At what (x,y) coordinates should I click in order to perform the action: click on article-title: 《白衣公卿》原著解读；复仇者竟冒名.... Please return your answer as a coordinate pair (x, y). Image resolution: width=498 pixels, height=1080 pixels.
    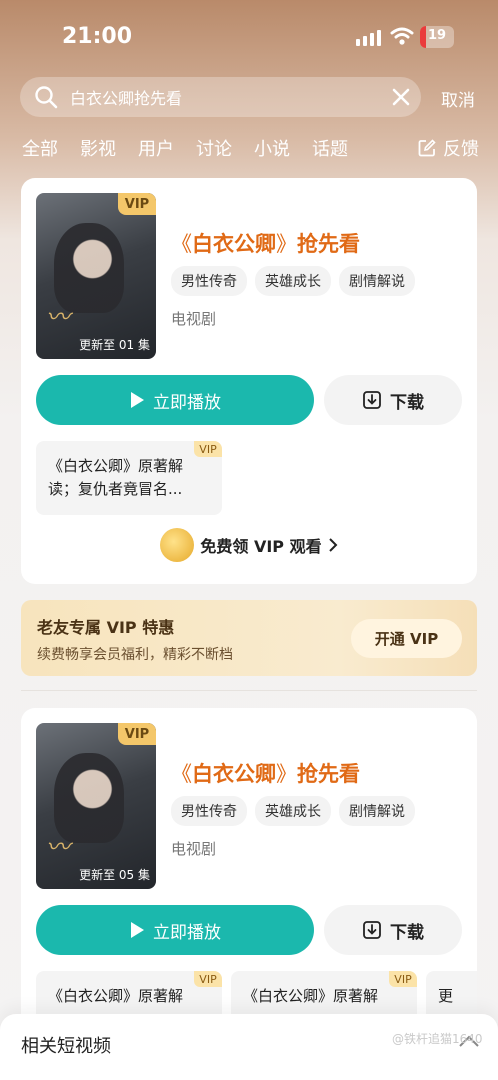
    Looking at the image, I should click on (116, 477).